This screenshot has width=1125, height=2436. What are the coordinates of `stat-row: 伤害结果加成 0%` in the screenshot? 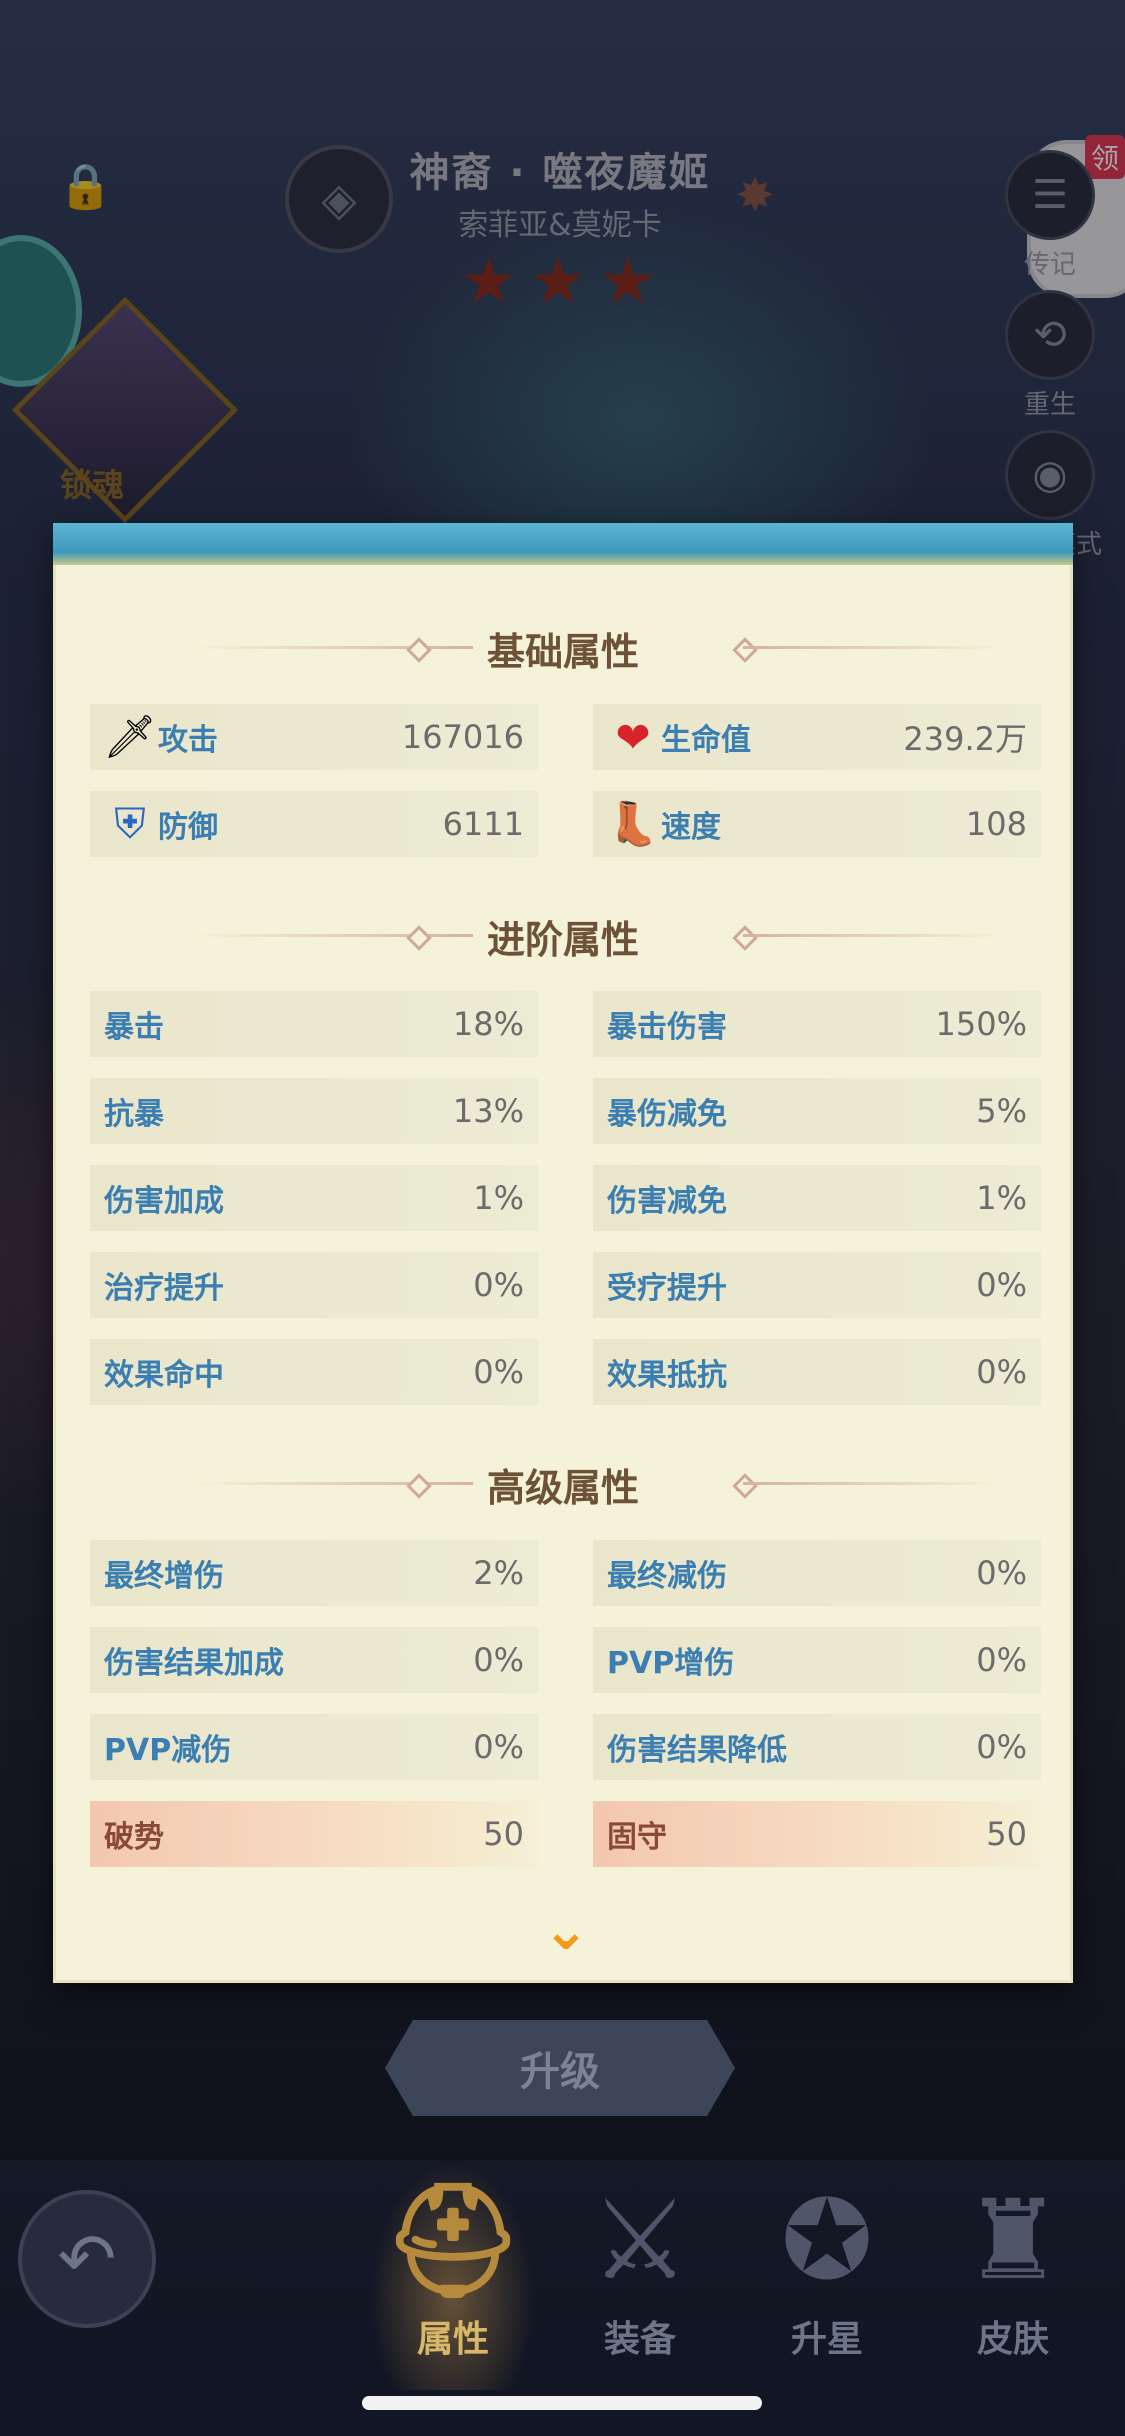 It's located at (314, 1660).